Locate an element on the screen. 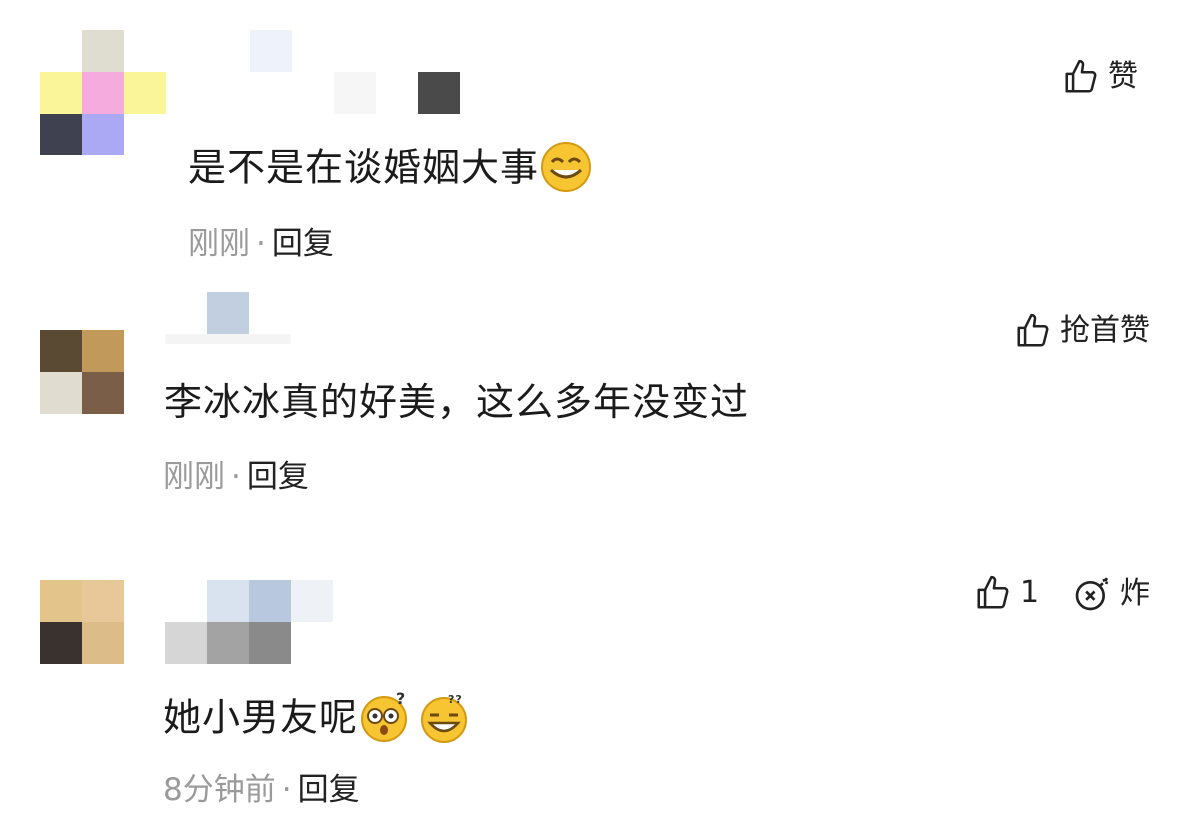  grinning-squint-emoji-icon is located at coordinates (566, 170).